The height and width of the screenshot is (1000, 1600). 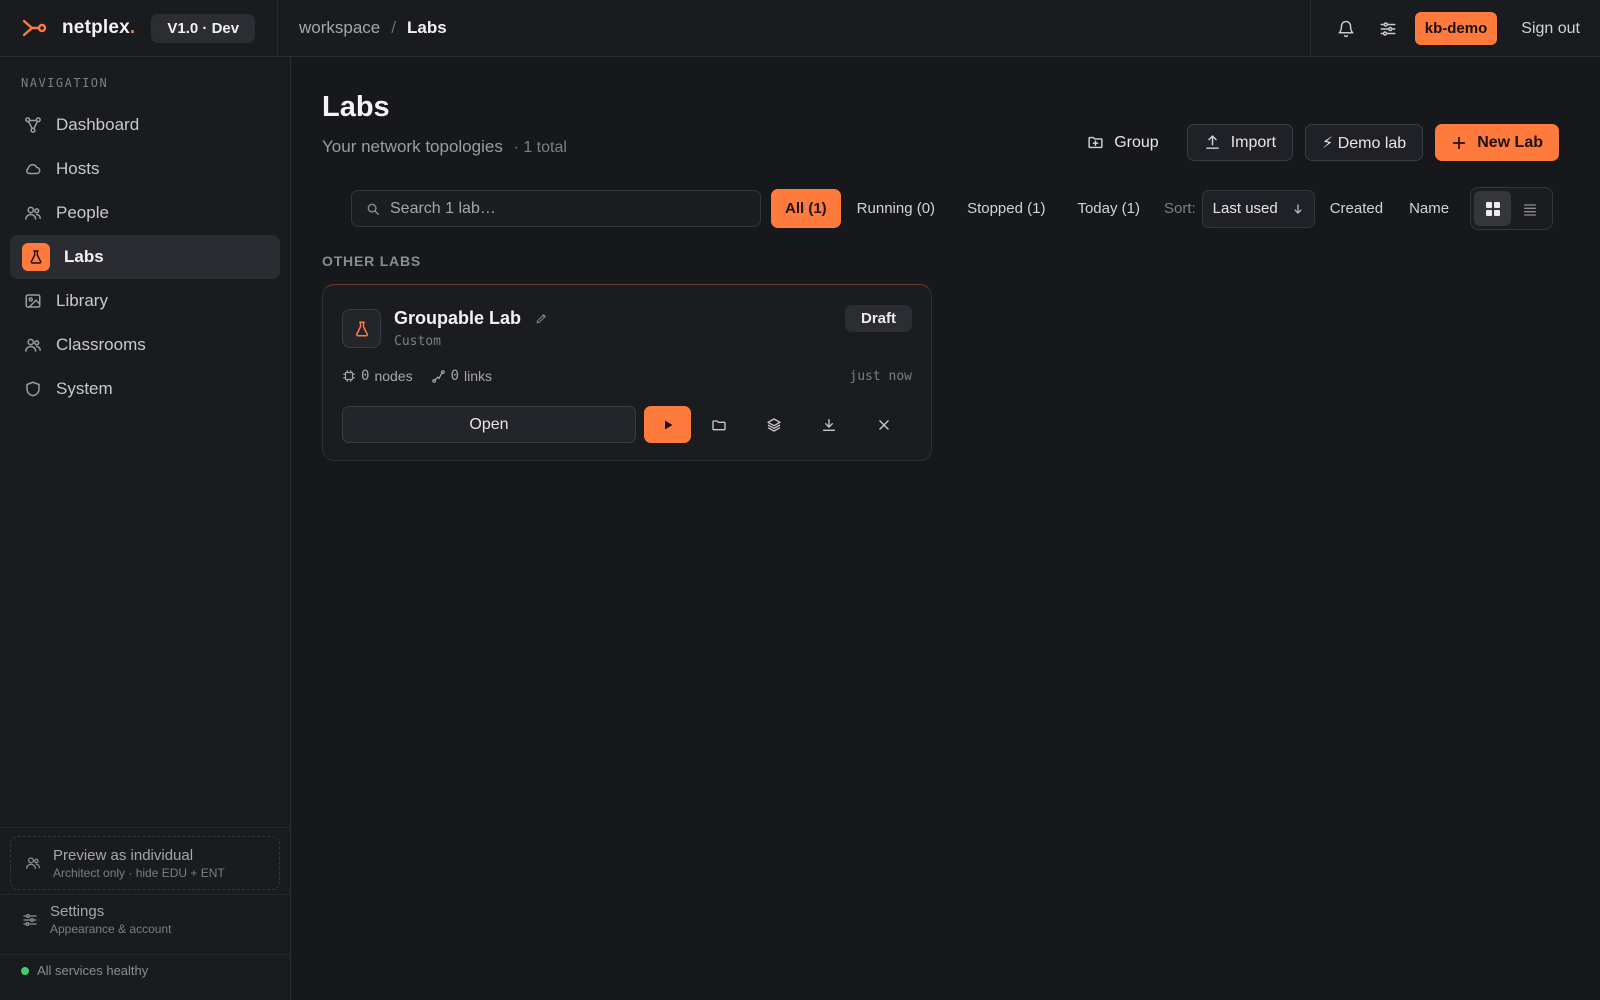 What do you see at coordinates (371, 261) in the screenshot?
I see `section-title: OTHER LABS` at bounding box center [371, 261].